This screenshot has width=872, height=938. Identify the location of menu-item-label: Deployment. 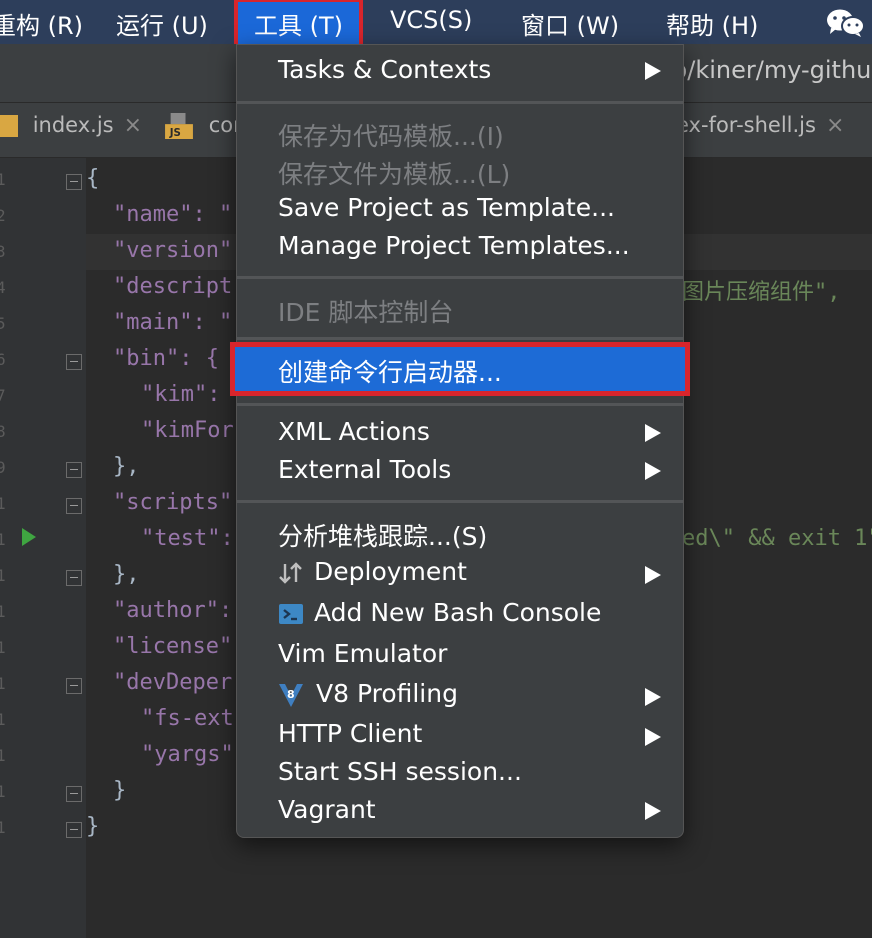
(390, 571).